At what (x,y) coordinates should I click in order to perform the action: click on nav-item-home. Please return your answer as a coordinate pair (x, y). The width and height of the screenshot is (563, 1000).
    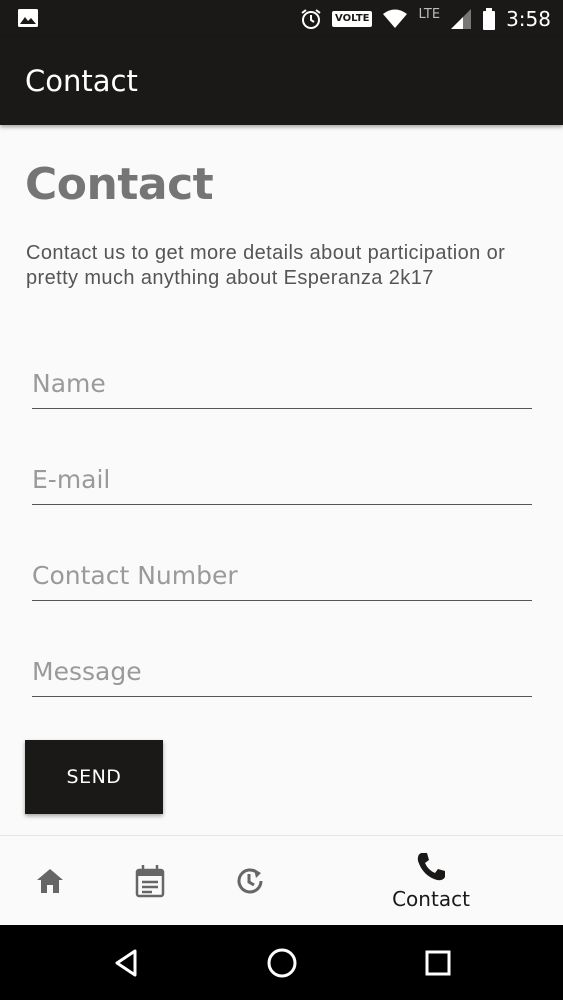
    Looking at the image, I should click on (50, 881).